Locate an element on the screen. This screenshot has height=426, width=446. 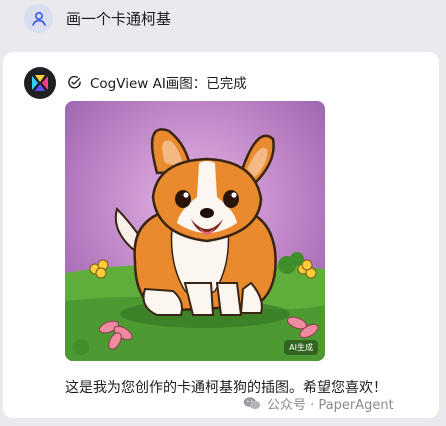
watermark-text: 公众号 · PaperAgent is located at coordinates (330, 405).